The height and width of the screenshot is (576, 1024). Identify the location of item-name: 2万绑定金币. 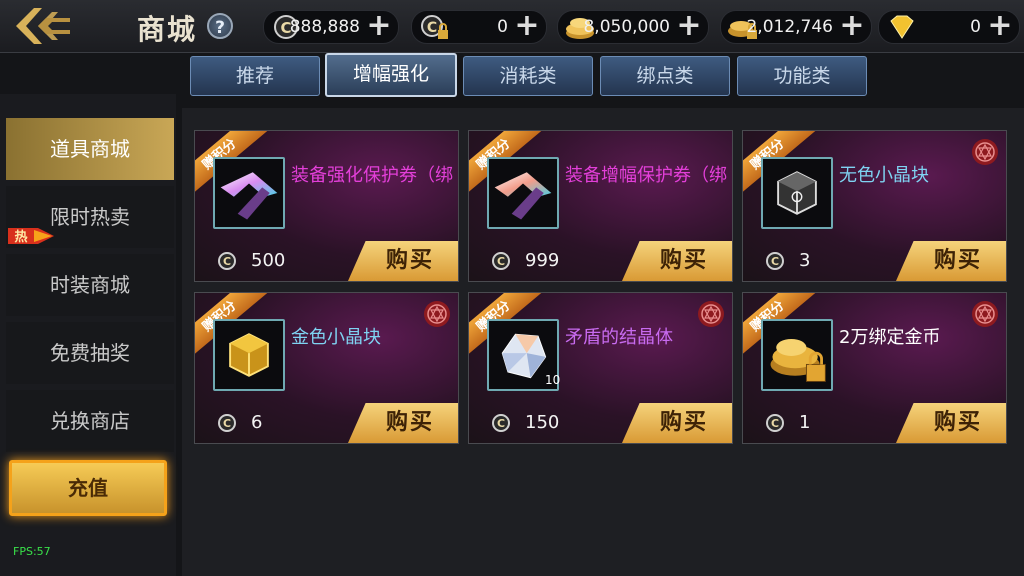
(890, 337).